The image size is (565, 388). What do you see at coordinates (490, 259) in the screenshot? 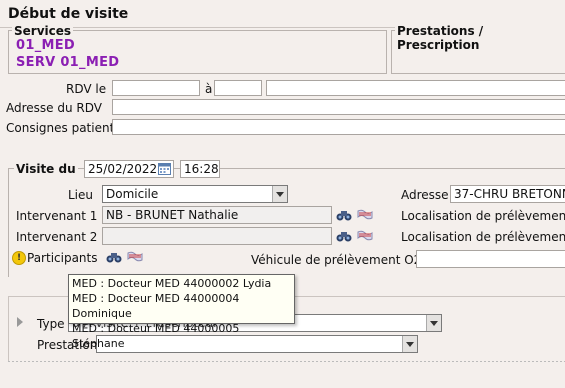
I see `vehicule-field` at bounding box center [490, 259].